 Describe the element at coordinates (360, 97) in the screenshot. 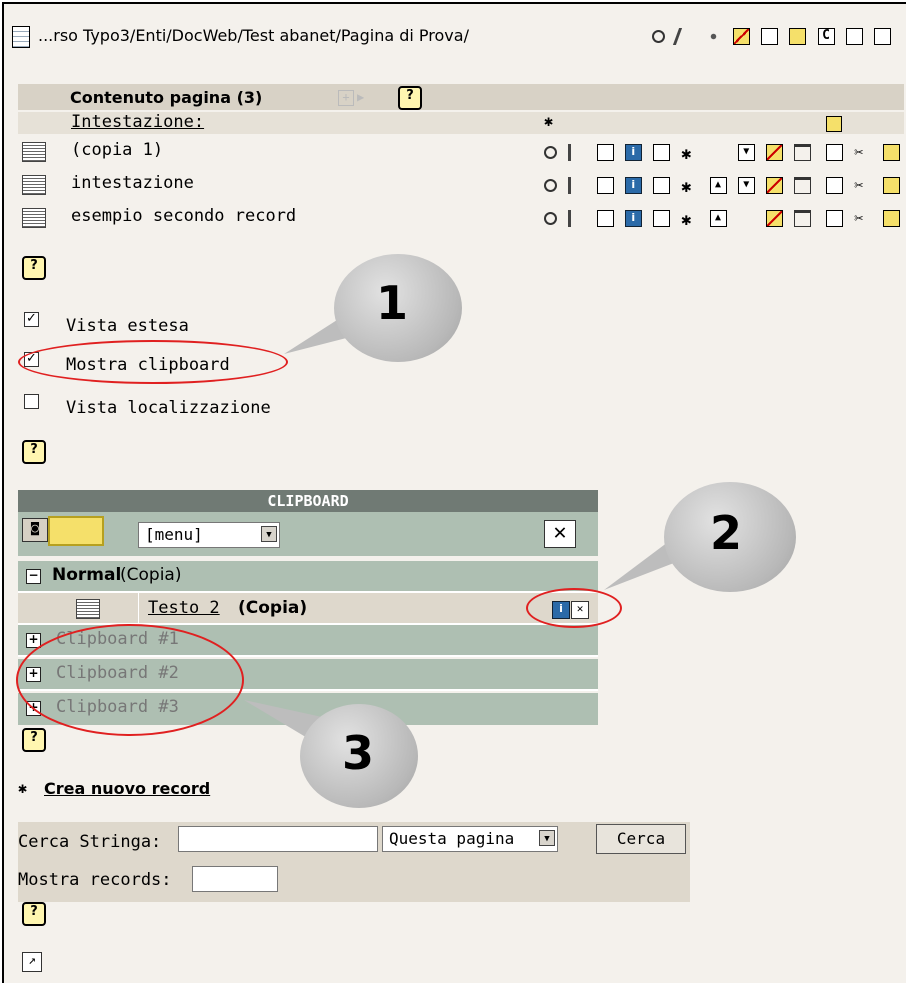

I see `arrow-right-icon: ▶` at that location.